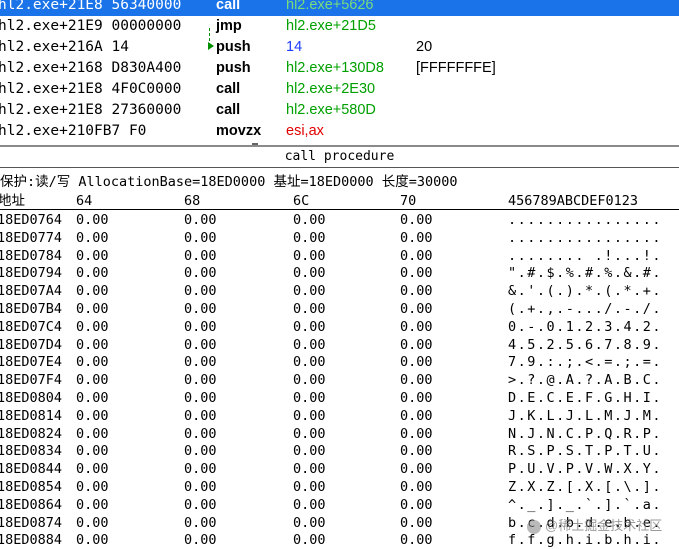  Describe the element at coordinates (339, 89) in the screenshot. I see `disasm-row: hl2.exe+21E8 4F0C0000 call hl2.exe+2E30` at that location.